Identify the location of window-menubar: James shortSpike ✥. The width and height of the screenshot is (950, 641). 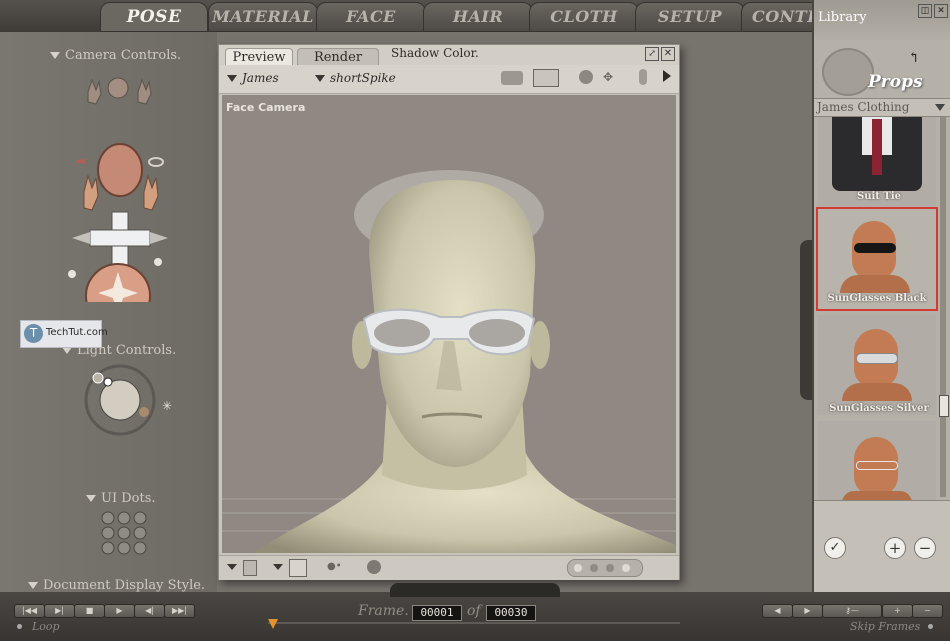
(449, 79).